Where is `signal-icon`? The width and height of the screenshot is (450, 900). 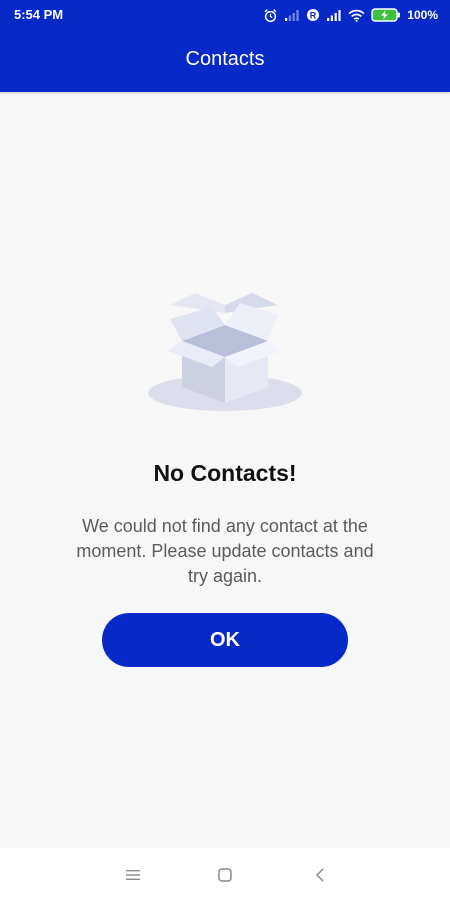
signal-icon is located at coordinates (334, 15).